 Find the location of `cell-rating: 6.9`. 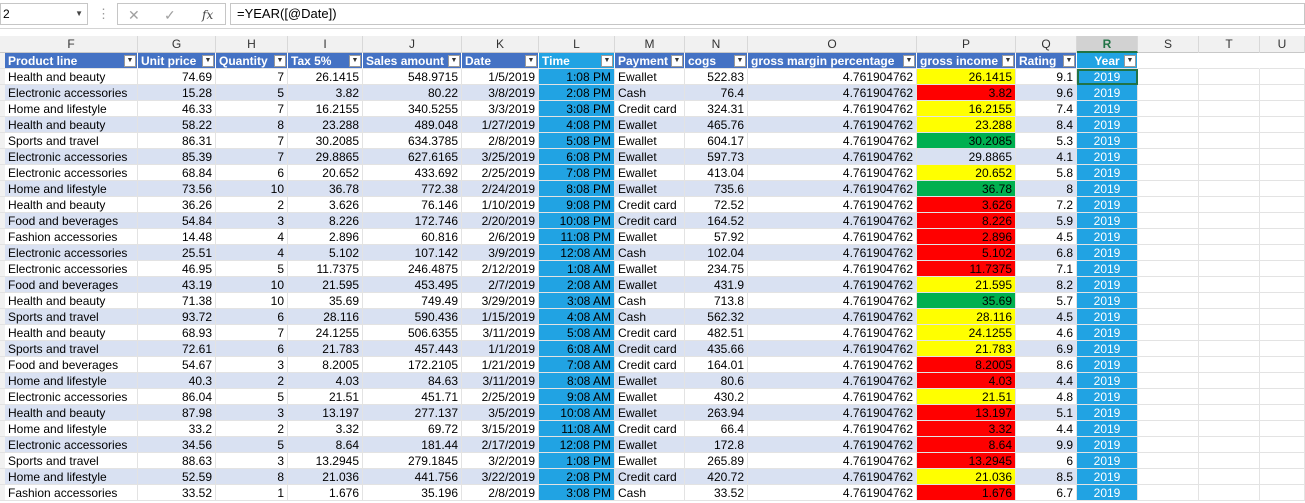

cell-rating: 6.9 is located at coordinates (1046, 349).